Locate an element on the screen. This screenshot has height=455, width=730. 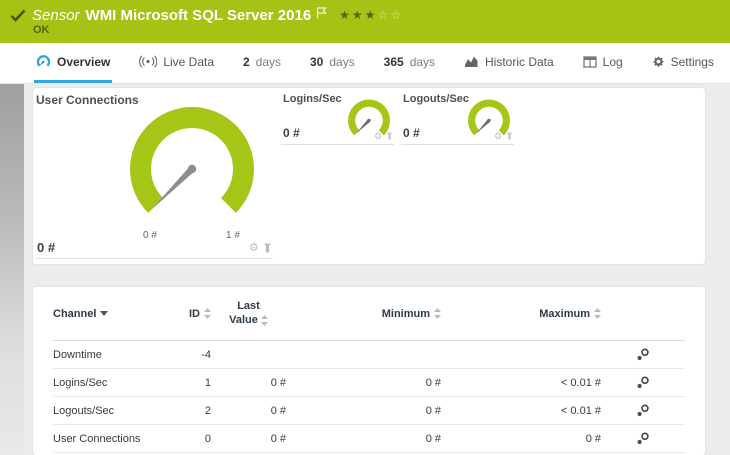
tab-log: Log is located at coordinates (603, 63).